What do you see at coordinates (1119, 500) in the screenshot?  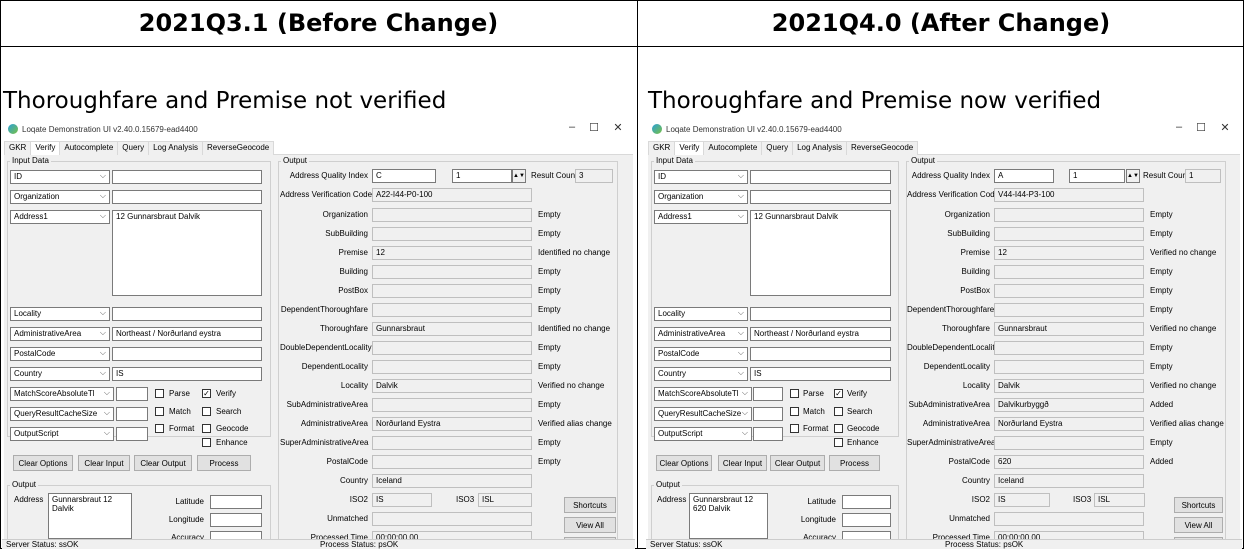 I see `iso3-input: ISL` at bounding box center [1119, 500].